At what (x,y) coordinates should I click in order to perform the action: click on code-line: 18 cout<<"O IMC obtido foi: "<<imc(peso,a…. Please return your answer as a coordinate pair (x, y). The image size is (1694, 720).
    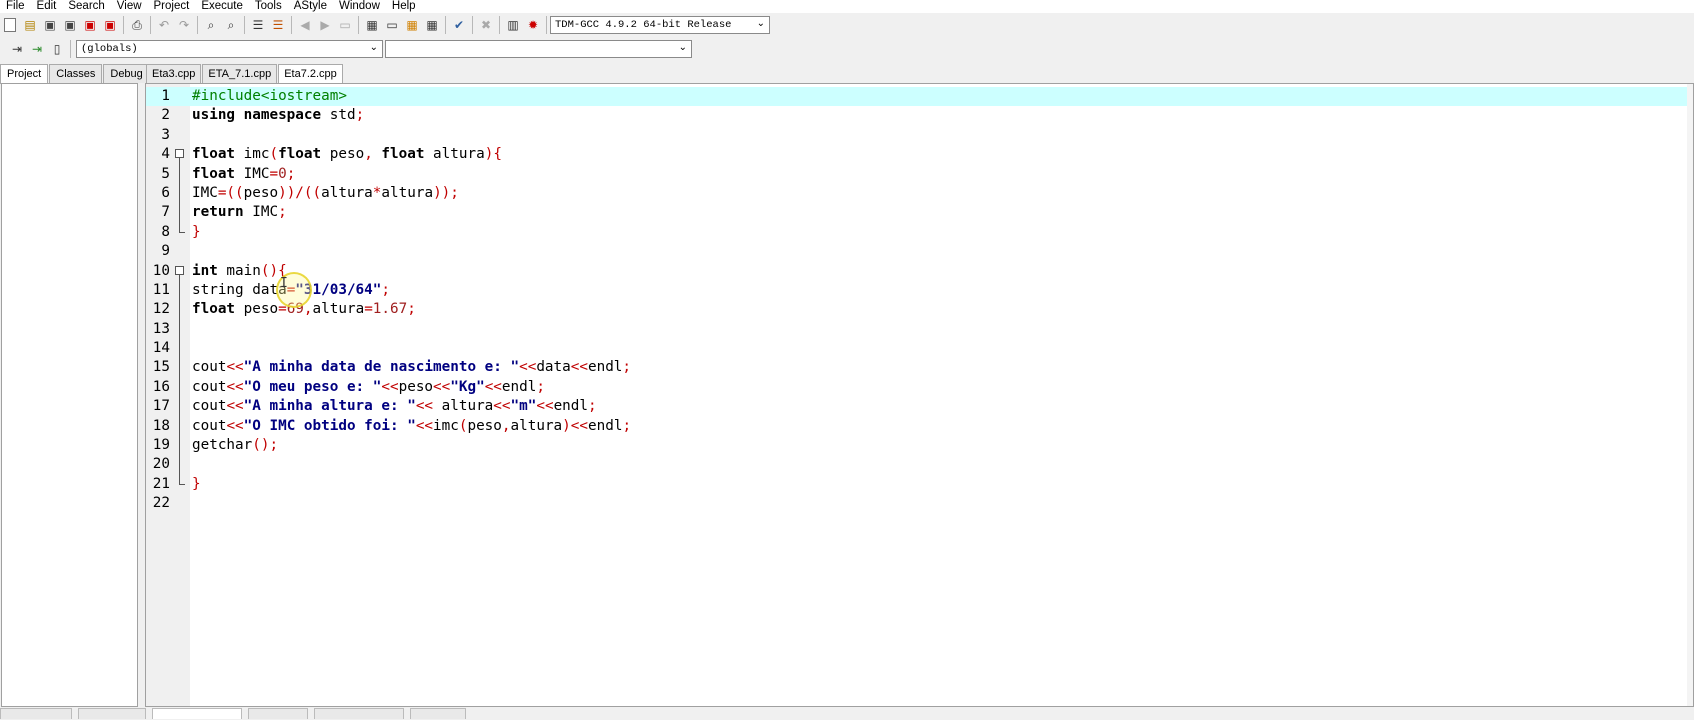
    Looking at the image, I should click on (919, 426).